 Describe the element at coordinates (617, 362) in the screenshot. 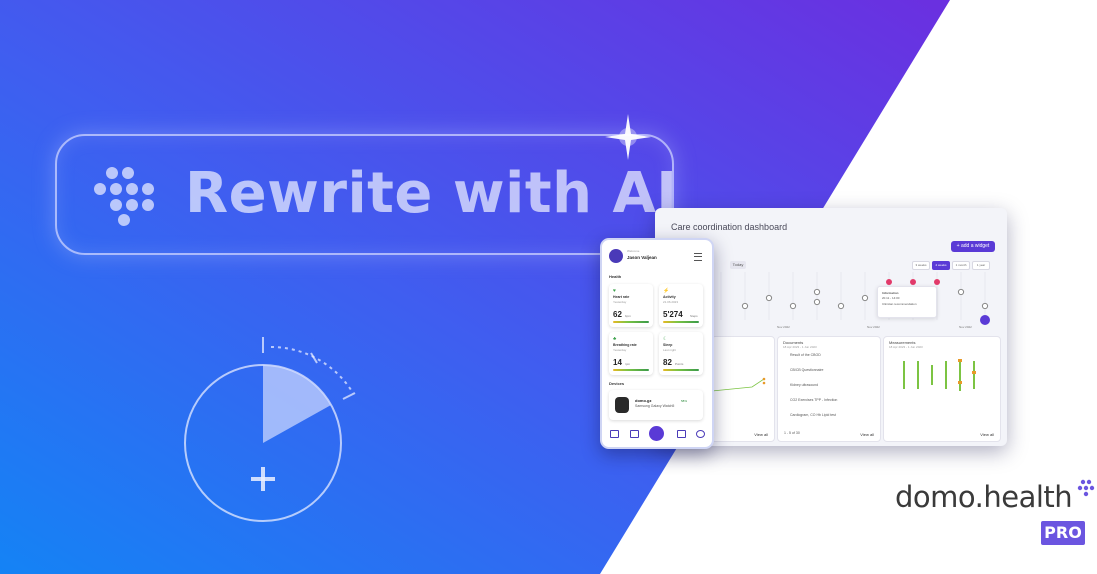

I see `card-value: 14` at that location.